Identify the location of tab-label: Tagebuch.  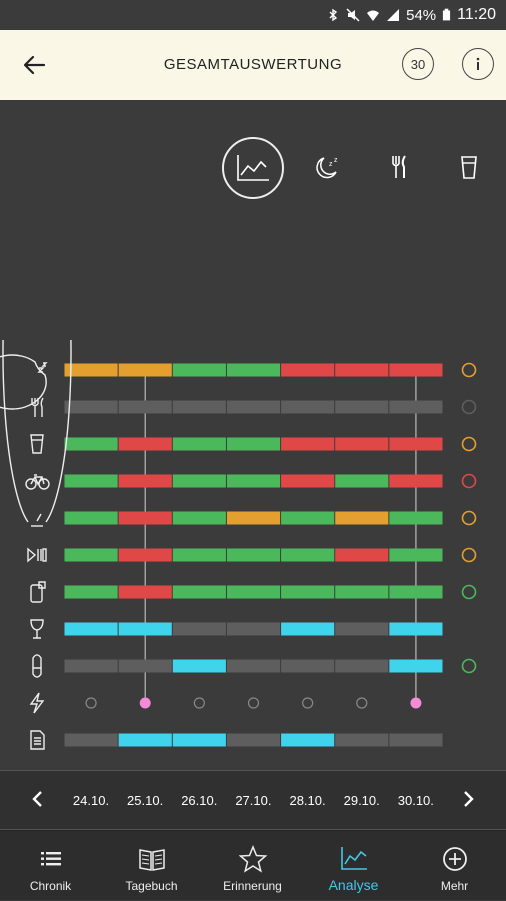
(151, 886).